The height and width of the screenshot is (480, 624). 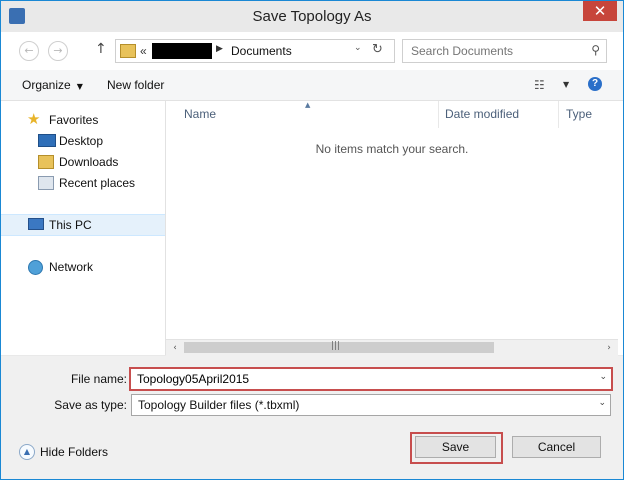 I want to click on organize-button: Organize ▼, so click(x=52, y=85).